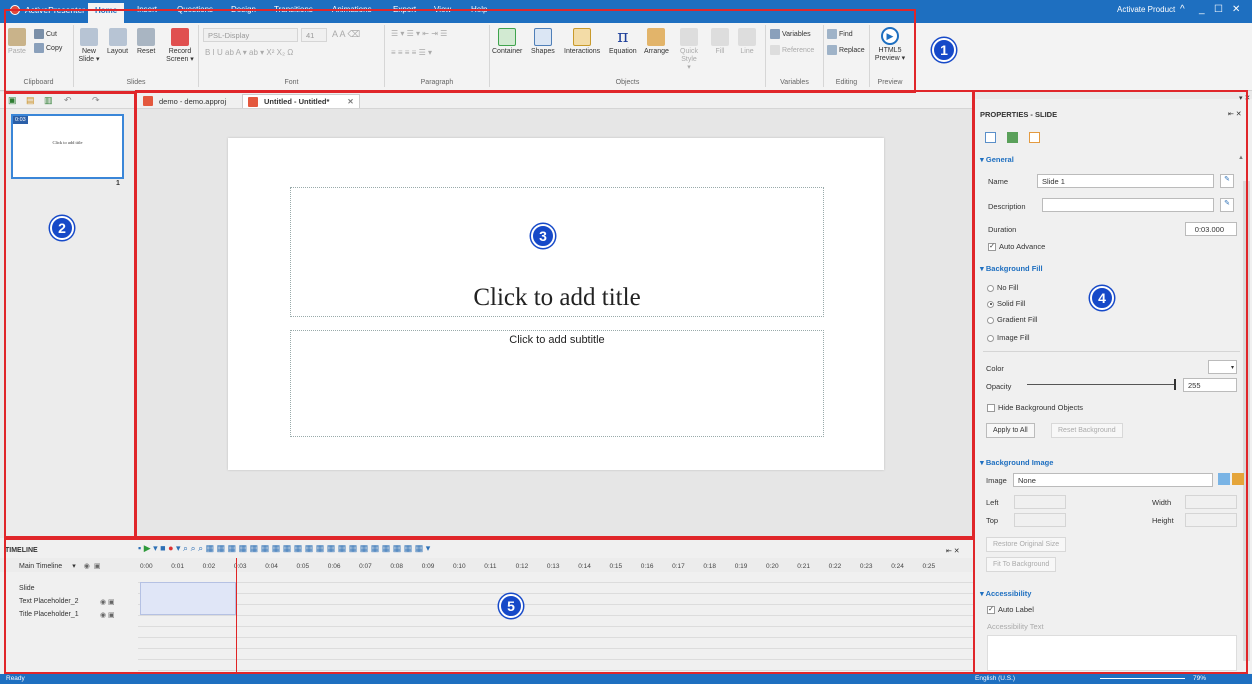 The height and width of the screenshot is (684, 1252). Describe the element at coordinates (67, 603) in the screenshot. I see `timeline-row-text-placeholder: Text Placeholder_2 ◉ ▣` at that location.